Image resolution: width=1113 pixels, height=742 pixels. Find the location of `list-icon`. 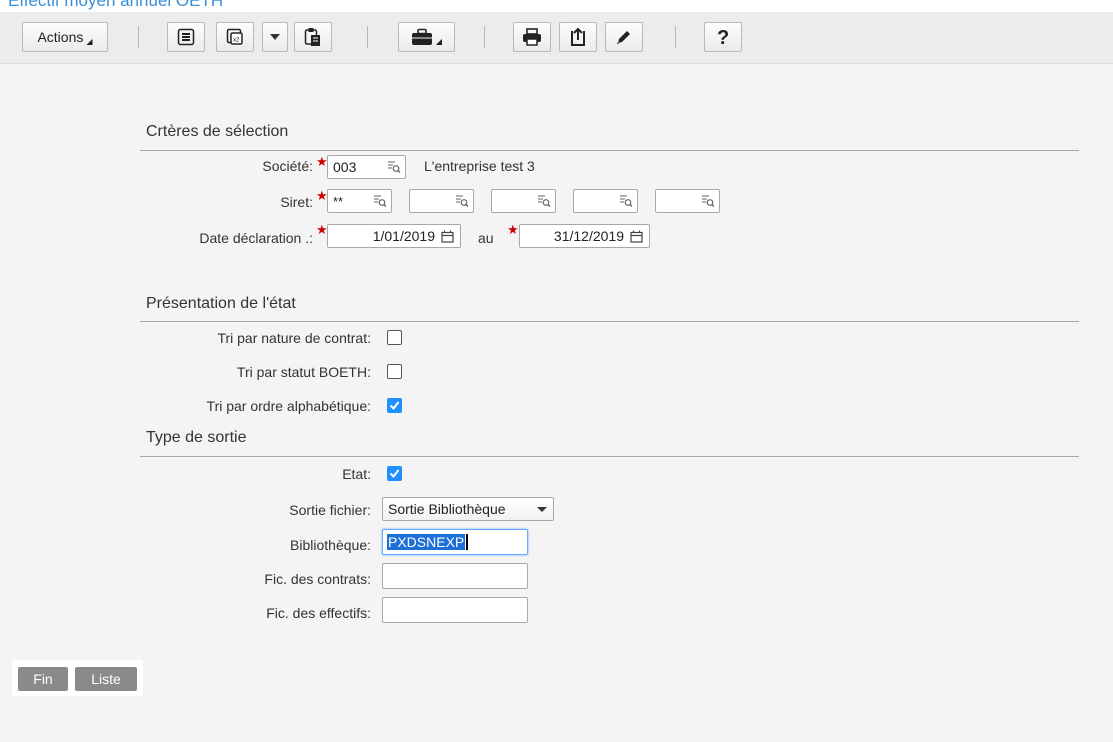

list-icon is located at coordinates (186, 37).